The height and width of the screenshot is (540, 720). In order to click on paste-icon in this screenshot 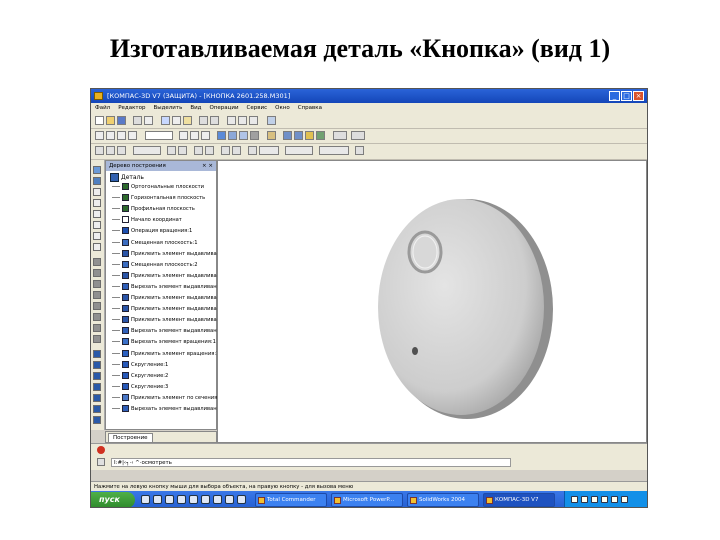, I will do `click(187, 120)`.